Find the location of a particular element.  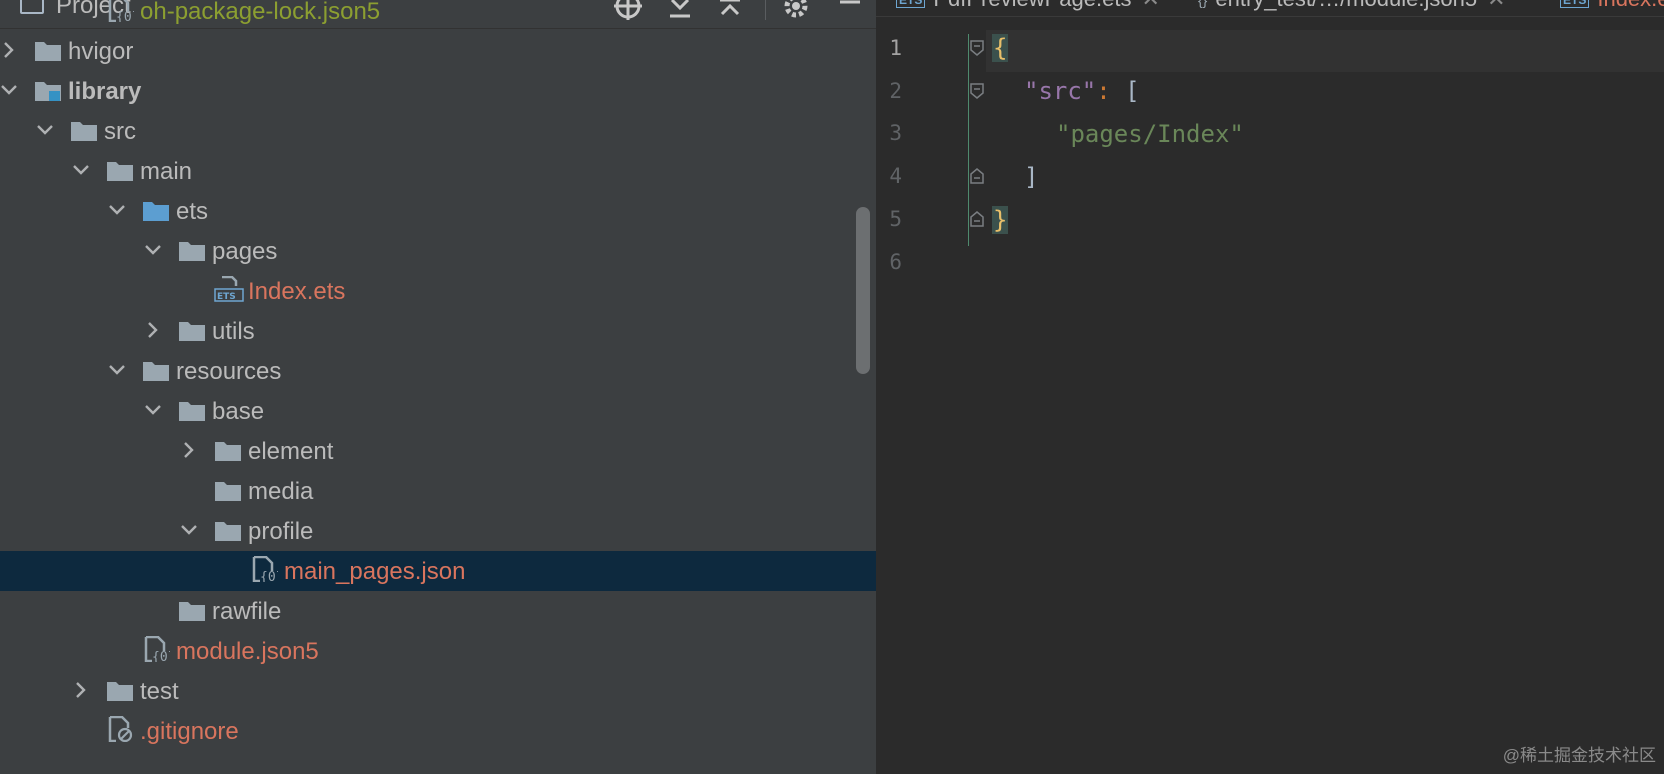

tree-item-src: src is located at coordinates (438, 131).